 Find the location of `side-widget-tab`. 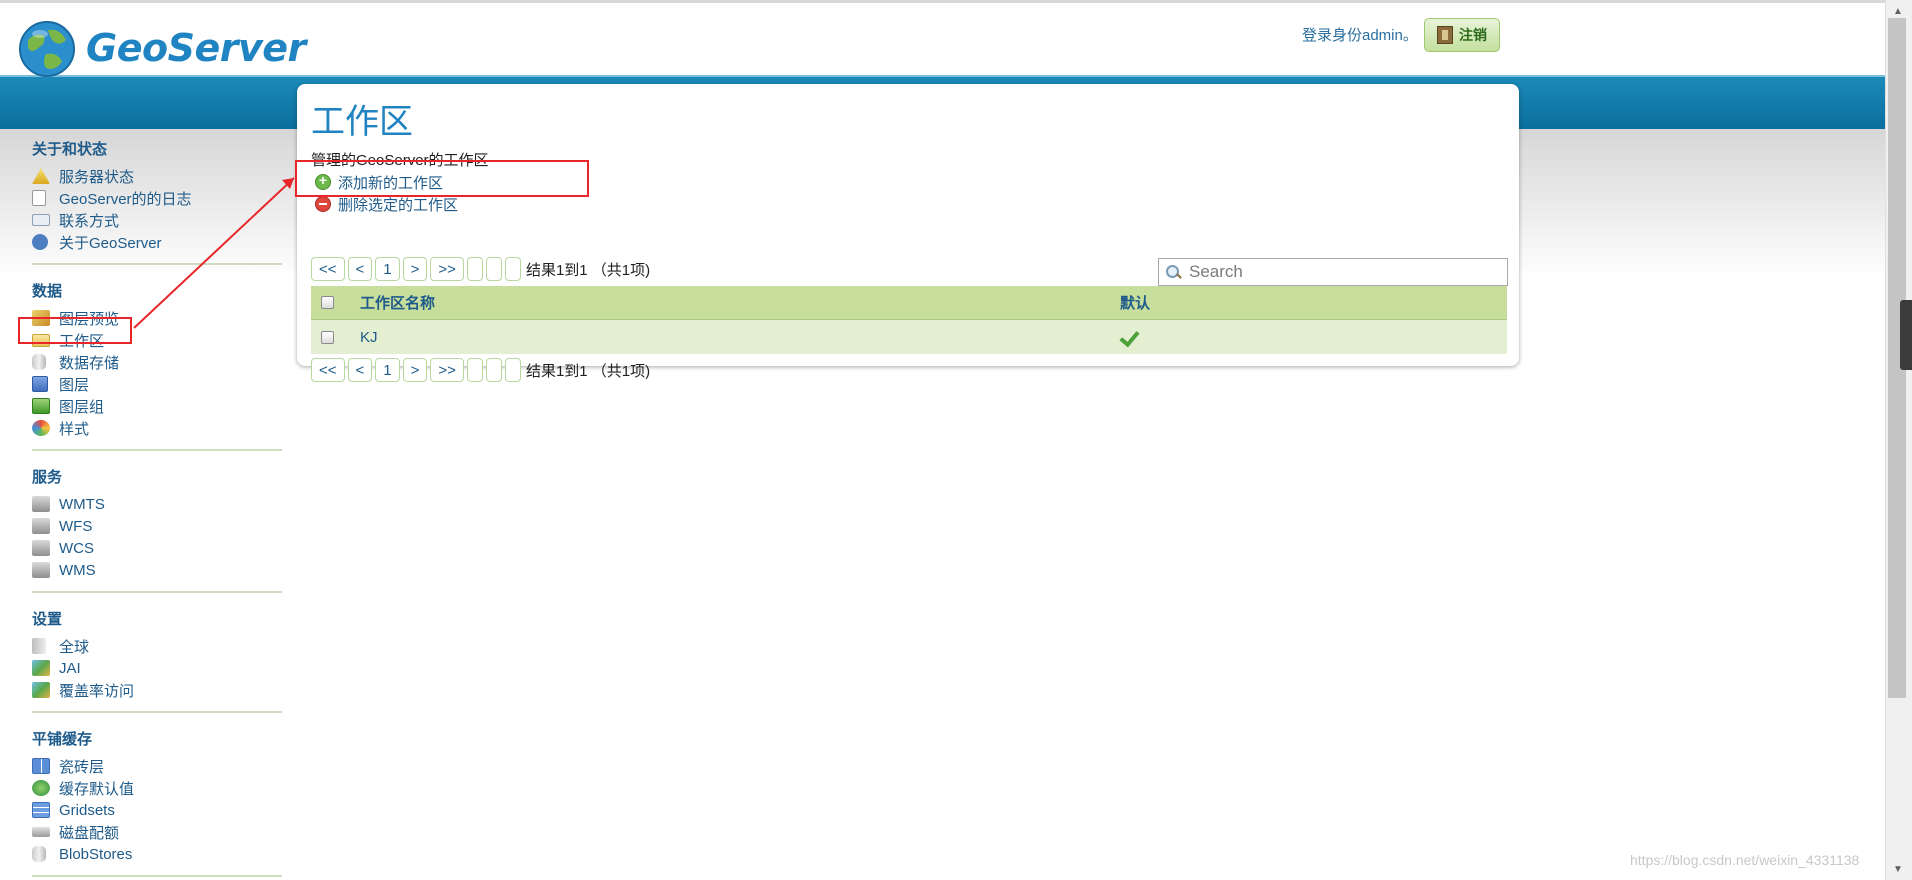

side-widget-tab is located at coordinates (1906, 335).